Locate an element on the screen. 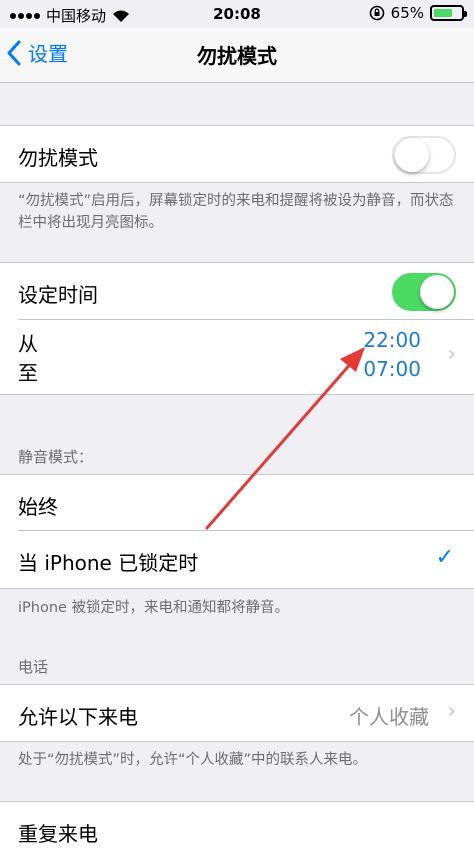 The width and height of the screenshot is (474, 851). scheduled-label: 设定时间 is located at coordinates (58, 295).